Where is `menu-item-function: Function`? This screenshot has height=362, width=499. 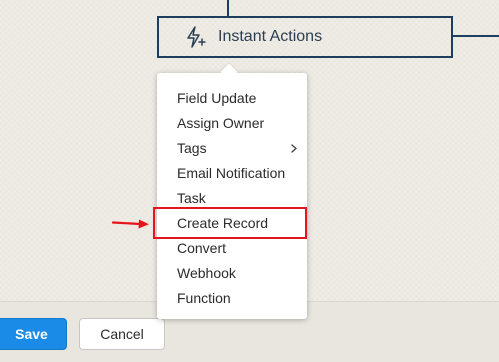 menu-item-function: Function is located at coordinates (232, 298).